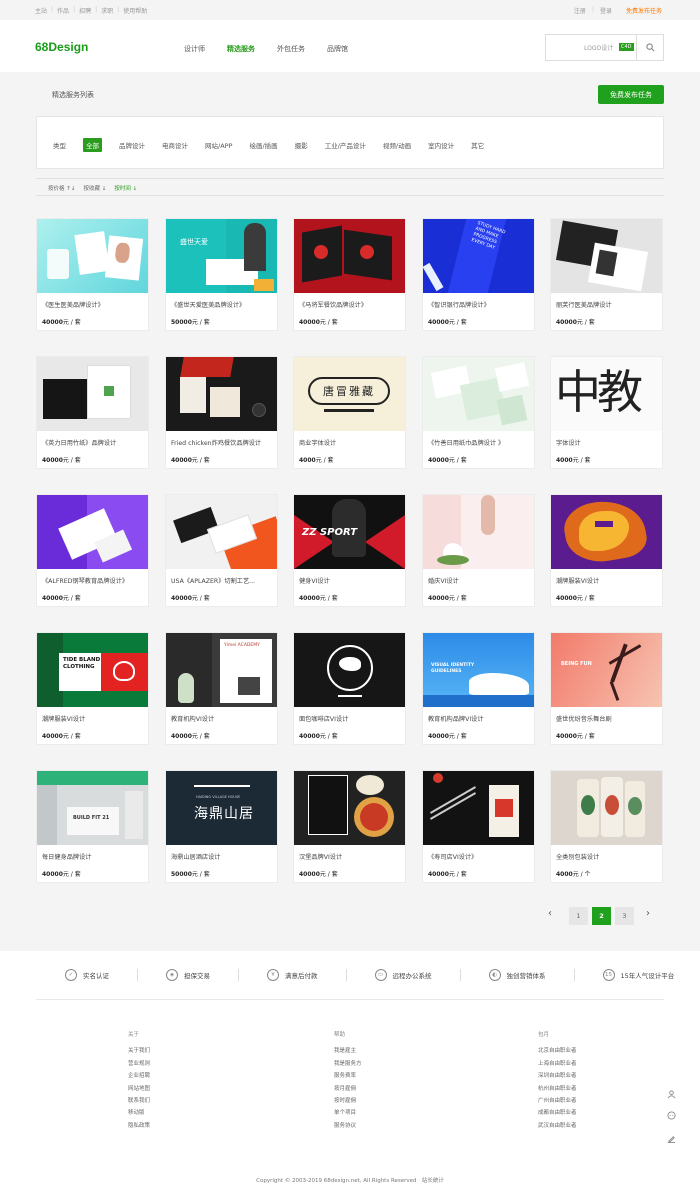 The image size is (700, 1202). I want to click on card-title: 汉堡品牌VI设计, so click(351, 856).